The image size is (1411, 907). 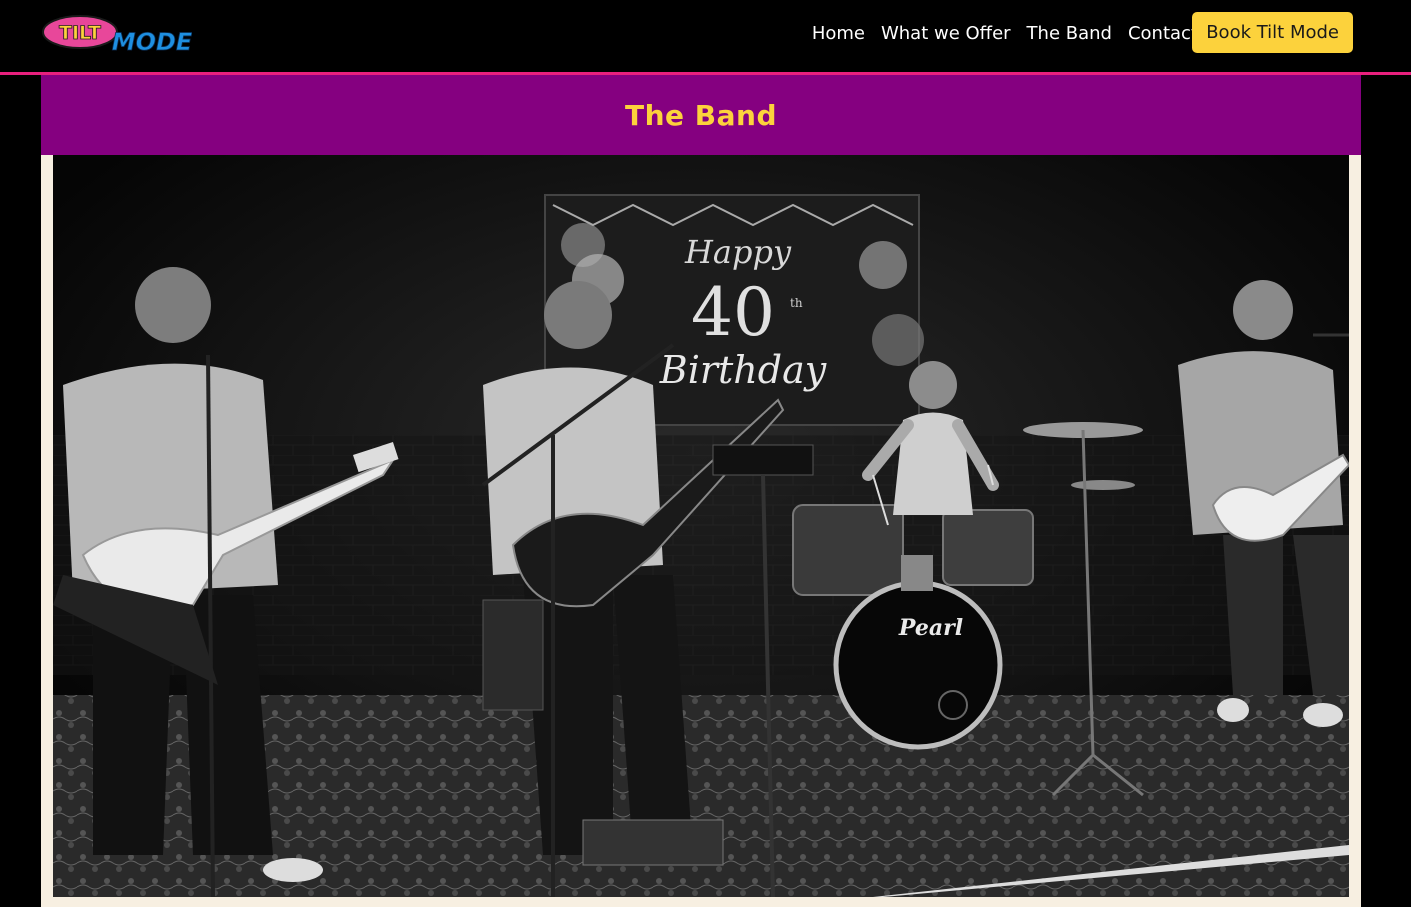 I want to click on nav-contact: Contact, so click(x=1163, y=33).